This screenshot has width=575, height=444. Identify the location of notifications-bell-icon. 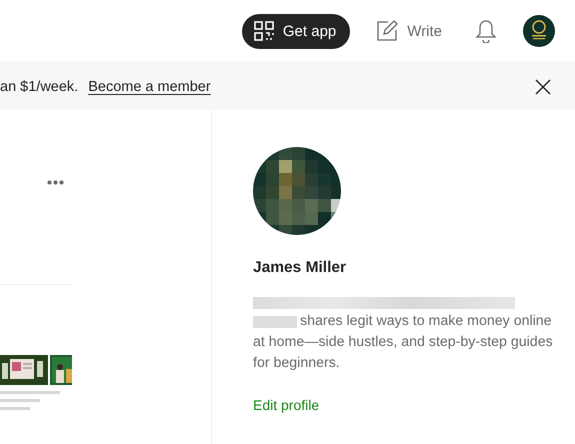
(486, 31).